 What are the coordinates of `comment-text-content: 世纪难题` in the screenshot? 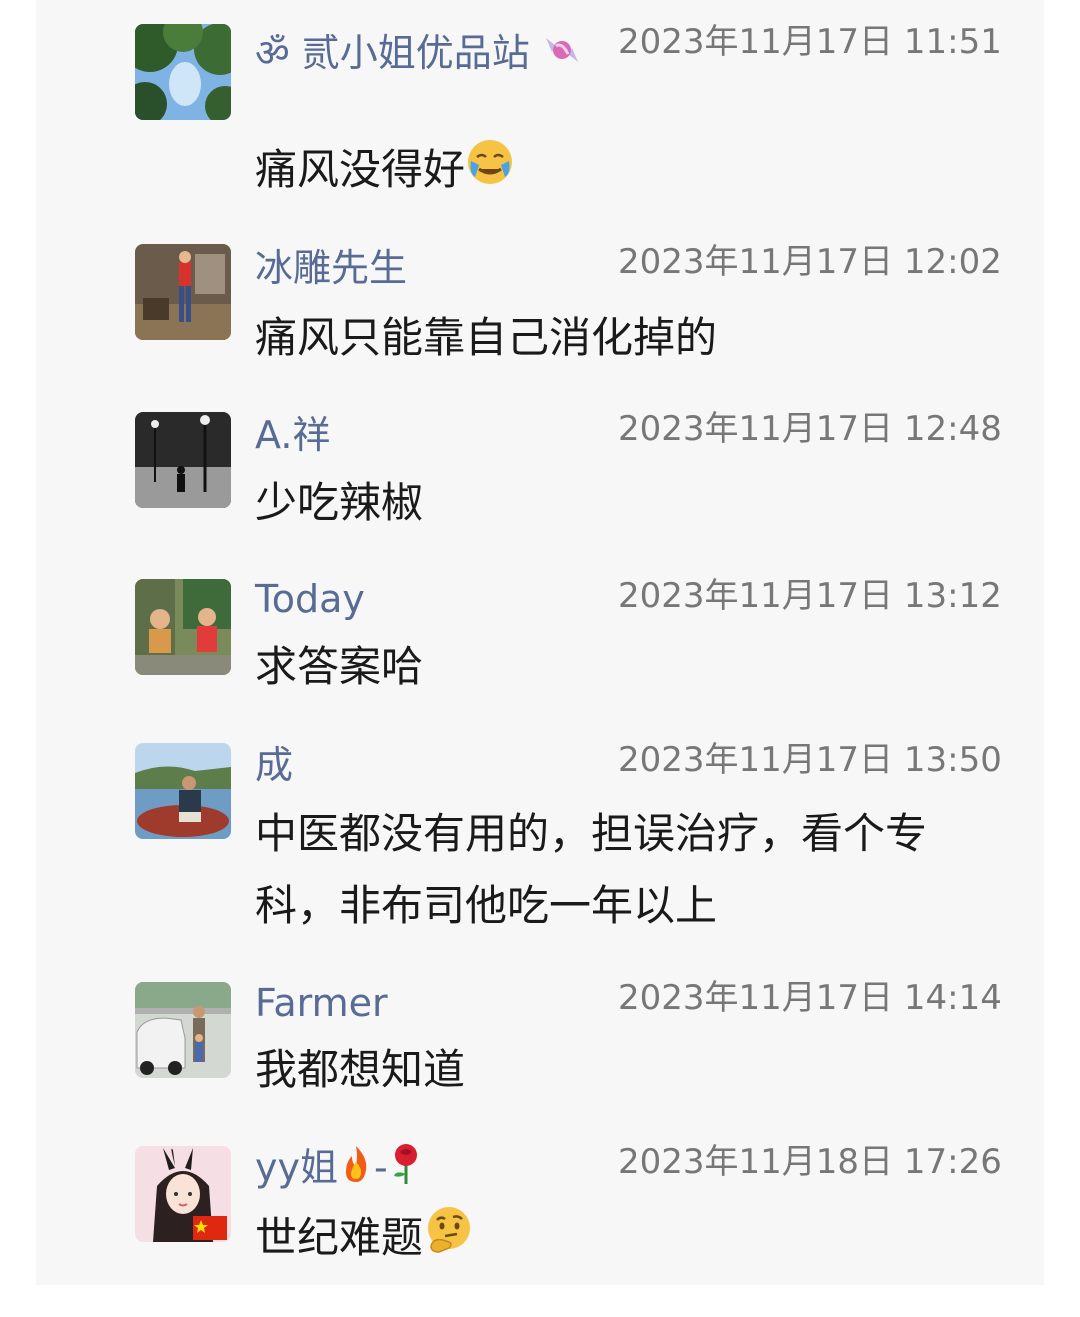 It's located at (339, 1237).